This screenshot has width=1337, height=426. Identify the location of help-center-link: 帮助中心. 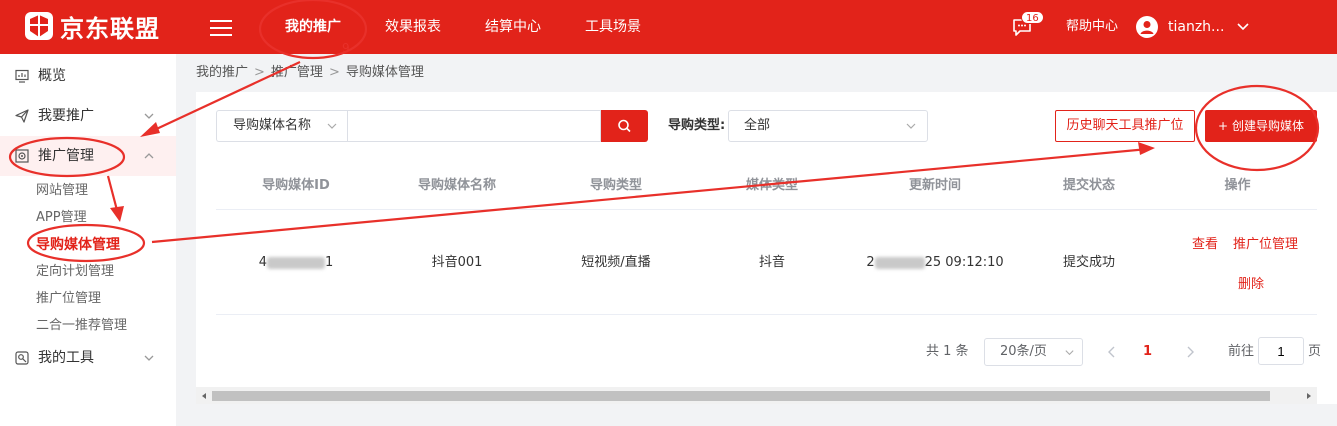
(1092, 27).